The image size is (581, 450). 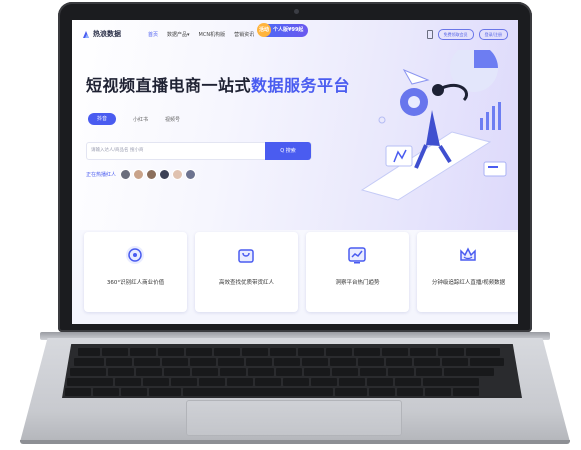 I want to click on headline-highlight: 数据服务平台, so click(x=301, y=85).